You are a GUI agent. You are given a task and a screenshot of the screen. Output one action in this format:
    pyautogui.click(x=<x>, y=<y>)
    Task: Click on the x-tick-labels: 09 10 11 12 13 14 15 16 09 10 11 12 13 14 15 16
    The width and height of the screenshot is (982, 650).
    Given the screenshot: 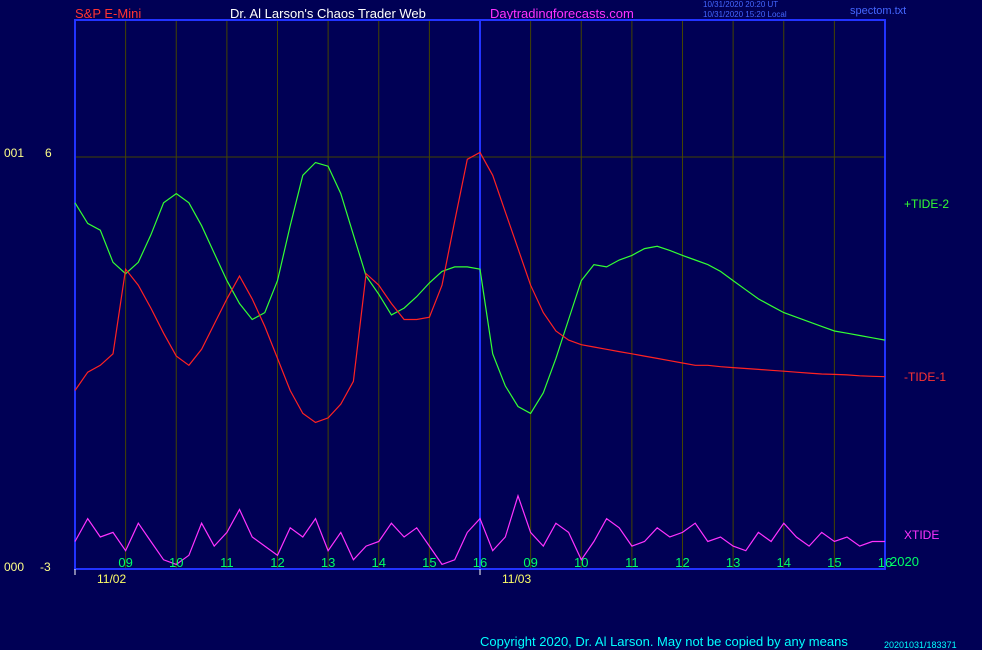 What is the action you would take?
    pyautogui.click(x=505, y=562)
    